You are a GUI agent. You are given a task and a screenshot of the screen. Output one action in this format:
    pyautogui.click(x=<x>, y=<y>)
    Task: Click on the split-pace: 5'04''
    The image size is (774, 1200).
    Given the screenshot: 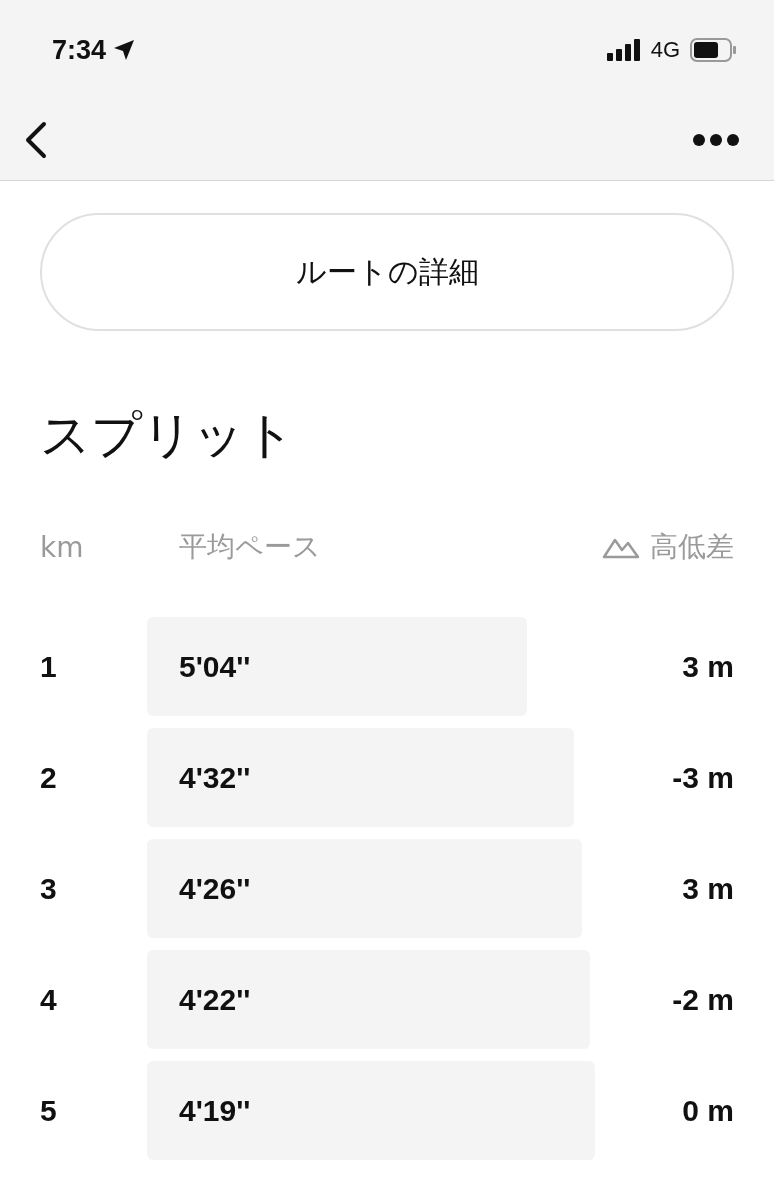 What is the action you would take?
    pyautogui.click(x=215, y=666)
    